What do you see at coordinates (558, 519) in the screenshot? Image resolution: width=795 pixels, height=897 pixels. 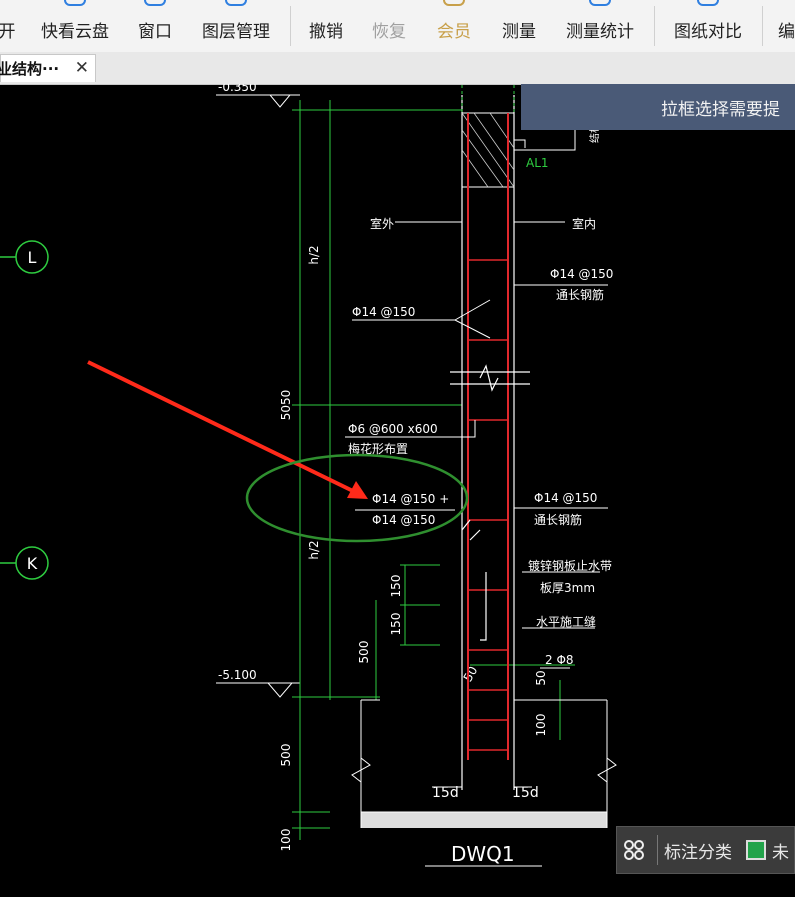 I see `rebar-right2-note: 通长钢筋` at bounding box center [558, 519].